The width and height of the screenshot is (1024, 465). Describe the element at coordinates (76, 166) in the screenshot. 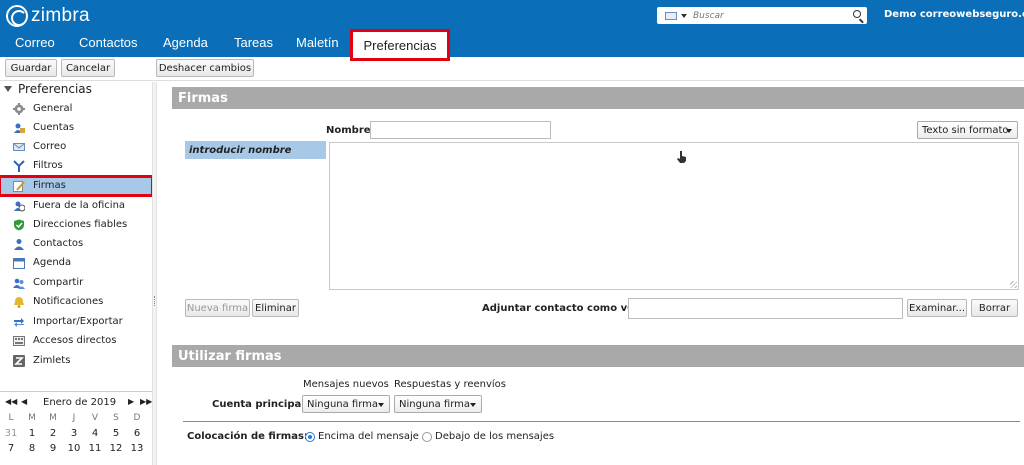

I see `sidebar-item-filtros: Filtros` at that location.